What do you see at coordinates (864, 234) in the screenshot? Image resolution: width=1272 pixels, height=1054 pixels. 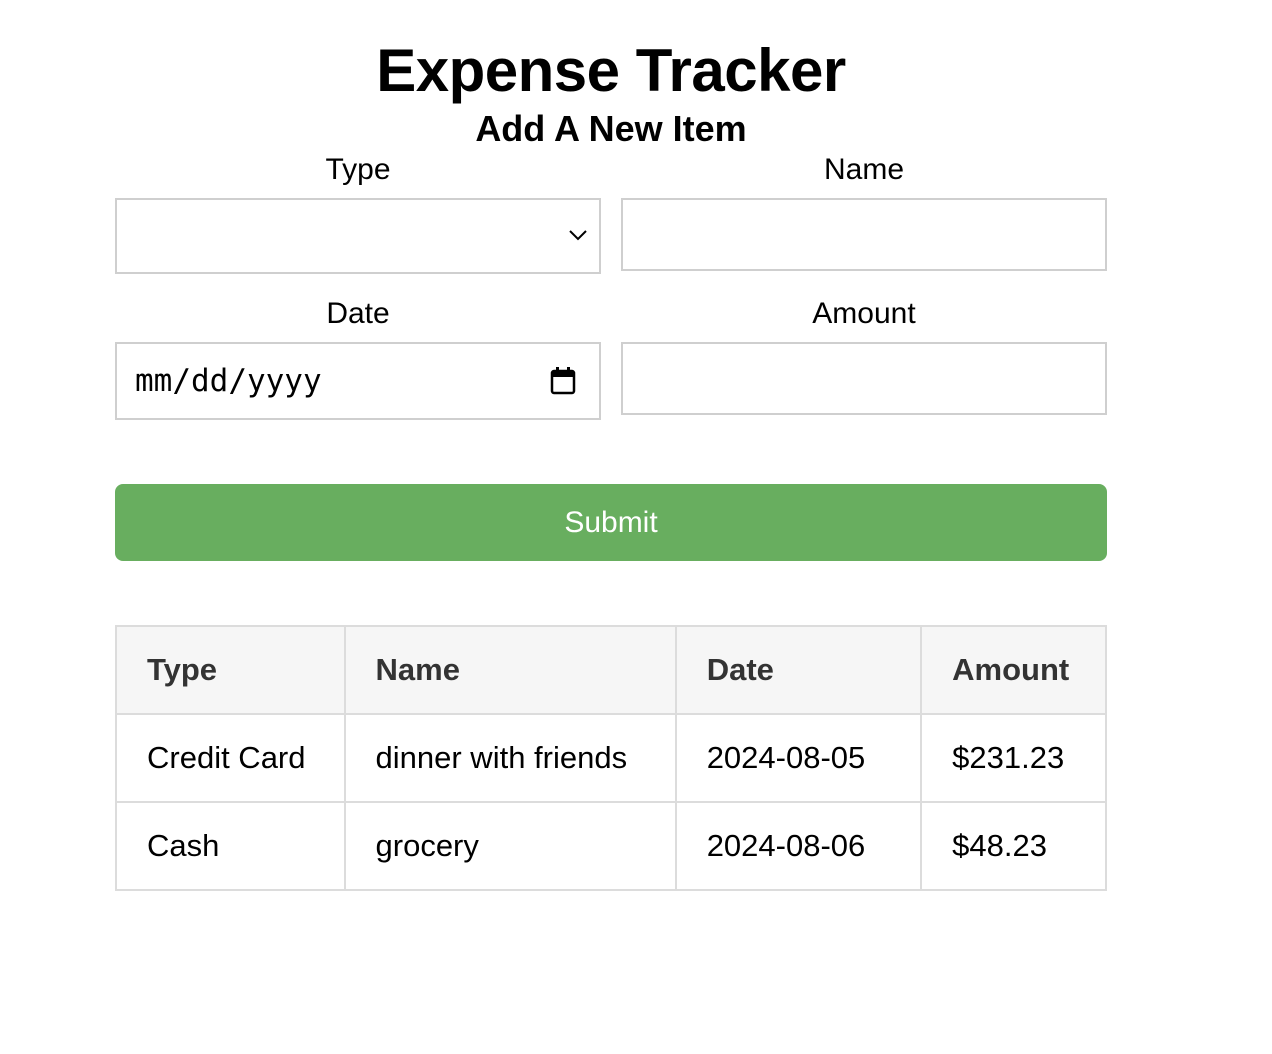 I see `name-input` at bounding box center [864, 234].